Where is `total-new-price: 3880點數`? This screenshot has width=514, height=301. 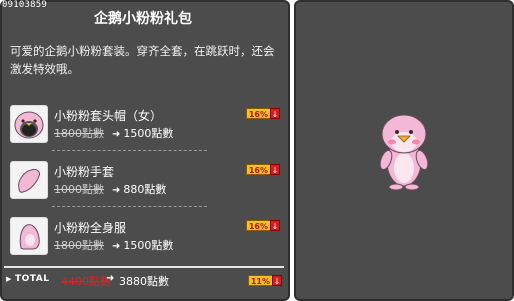
total-new-price: 3880點數 is located at coordinates (144, 281).